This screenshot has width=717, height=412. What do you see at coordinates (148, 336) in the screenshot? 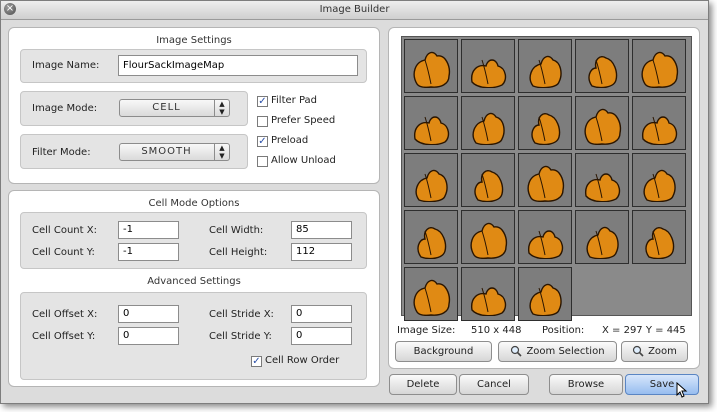
I see `cell-offset-y-input: 0` at bounding box center [148, 336].